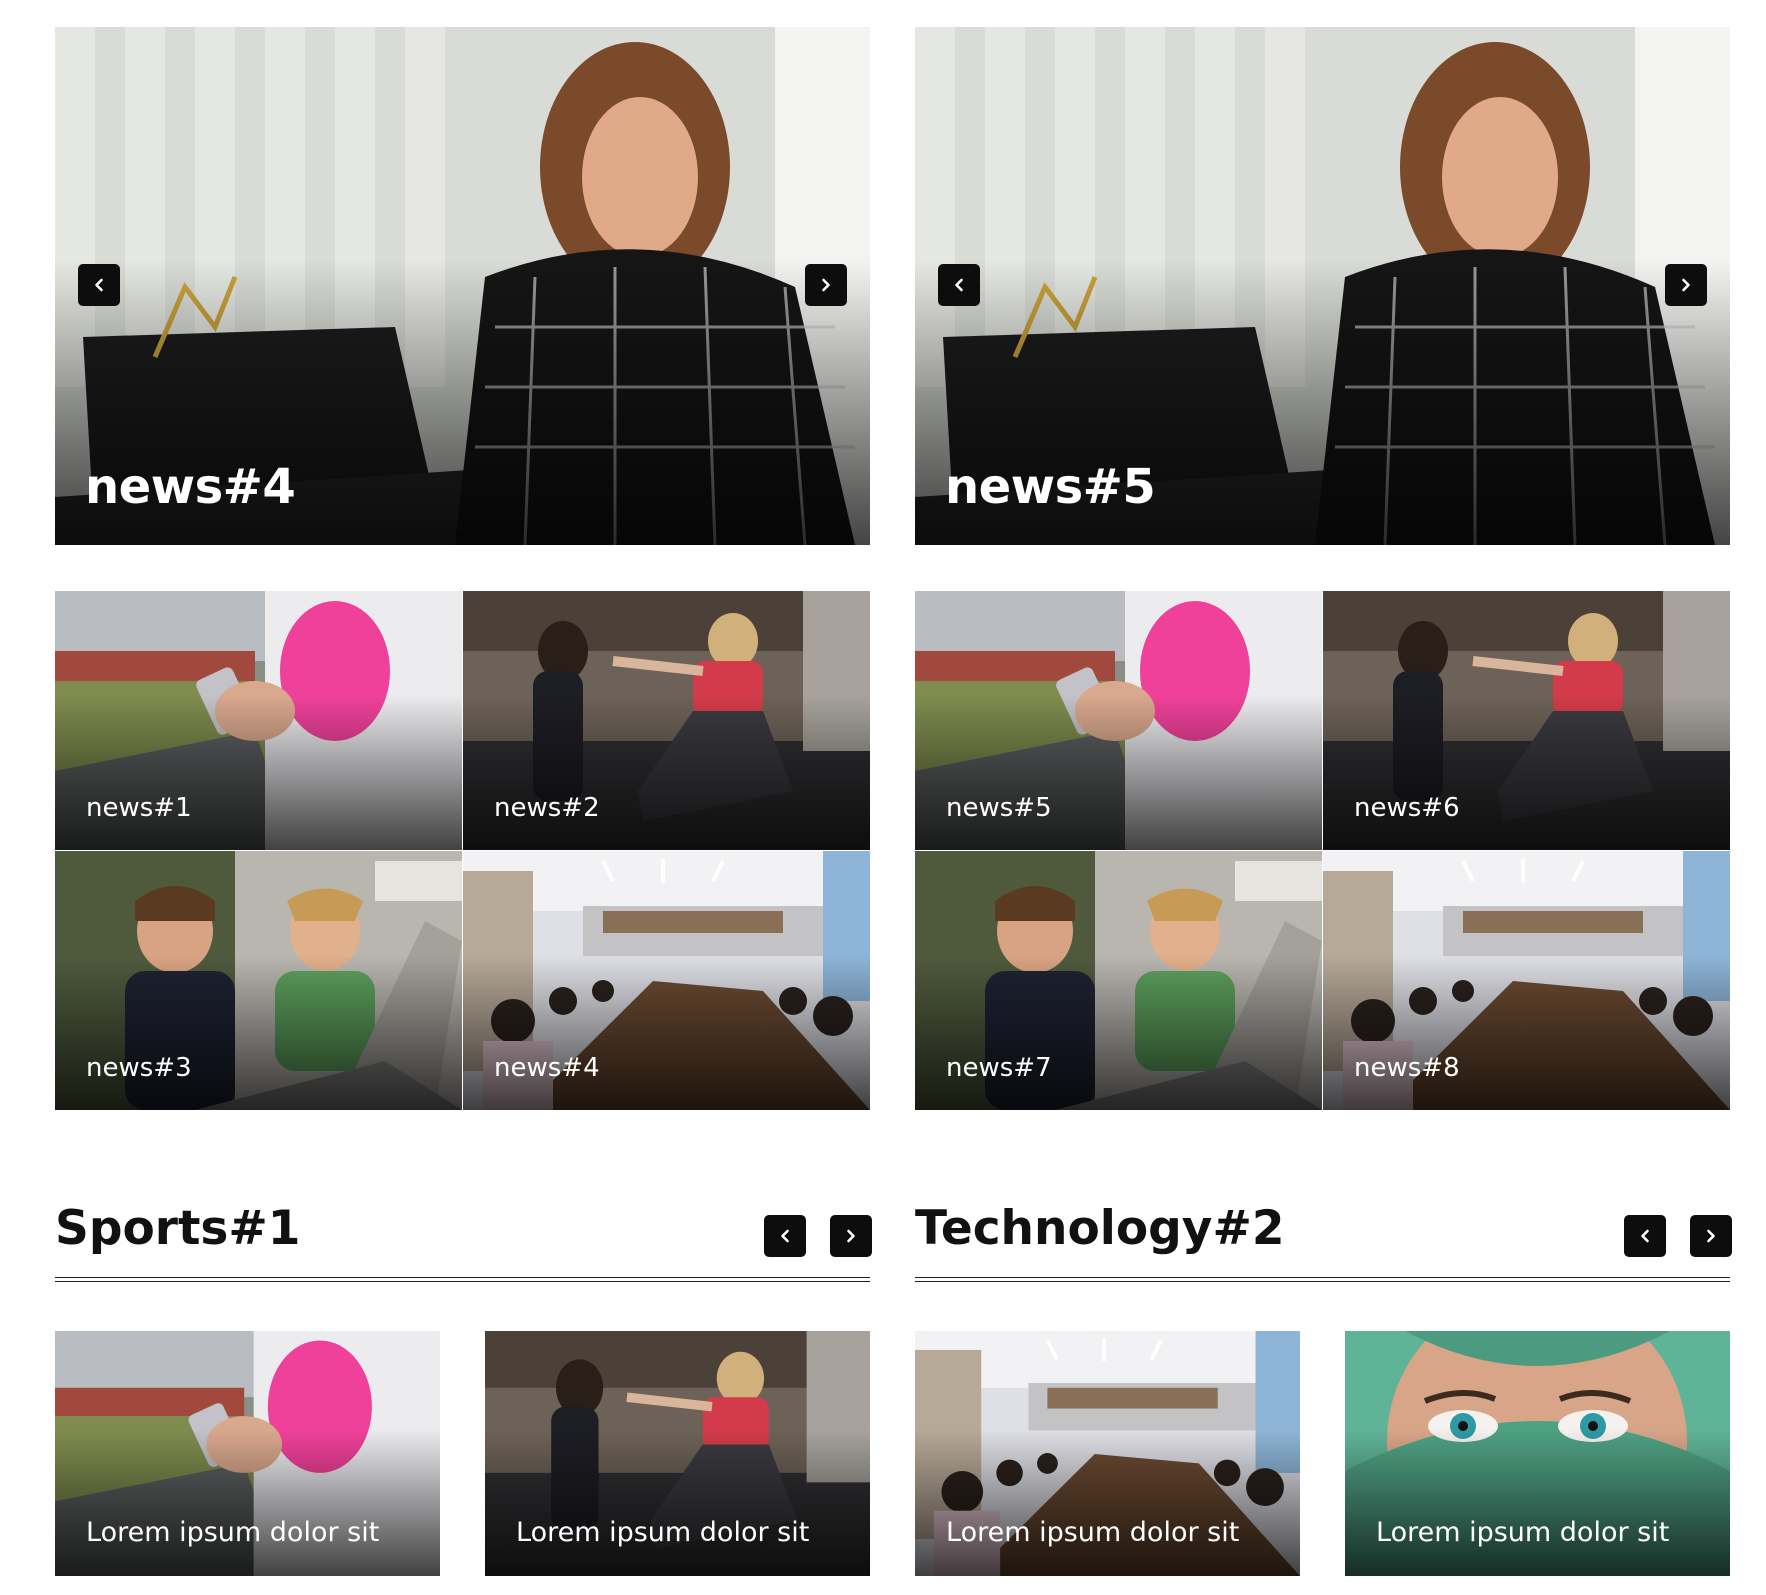 The height and width of the screenshot is (1595, 1766). What do you see at coordinates (463, 1240) in the screenshot?
I see `section-header: Sports#1` at bounding box center [463, 1240].